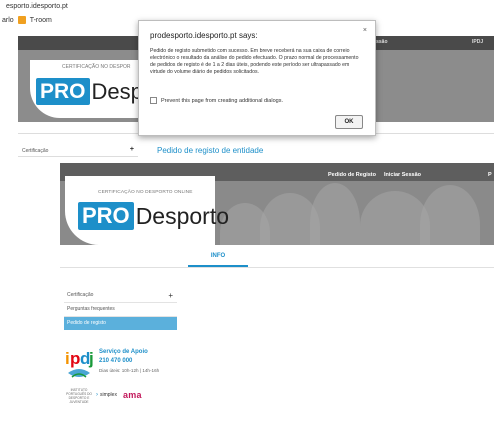 This screenshot has width=494, height=445. I want to click on svg-text: j, so click(91, 358).